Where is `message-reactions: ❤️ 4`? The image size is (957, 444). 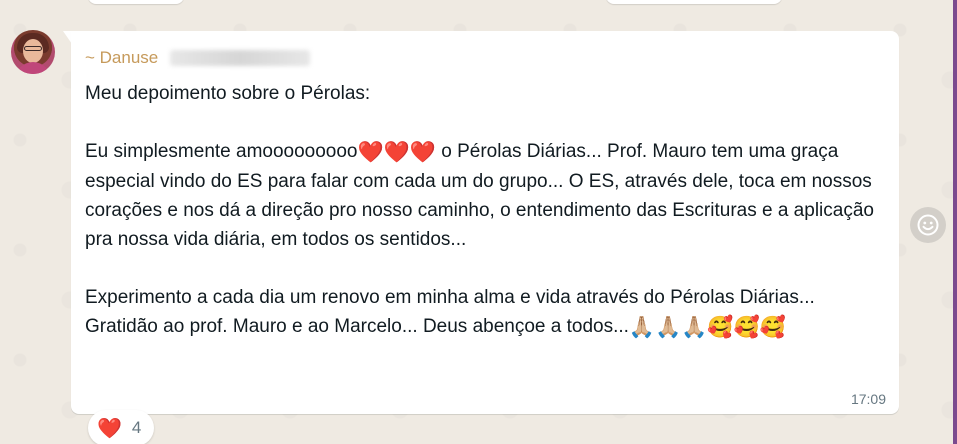 message-reactions: ❤️ 4 is located at coordinates (121, 427).